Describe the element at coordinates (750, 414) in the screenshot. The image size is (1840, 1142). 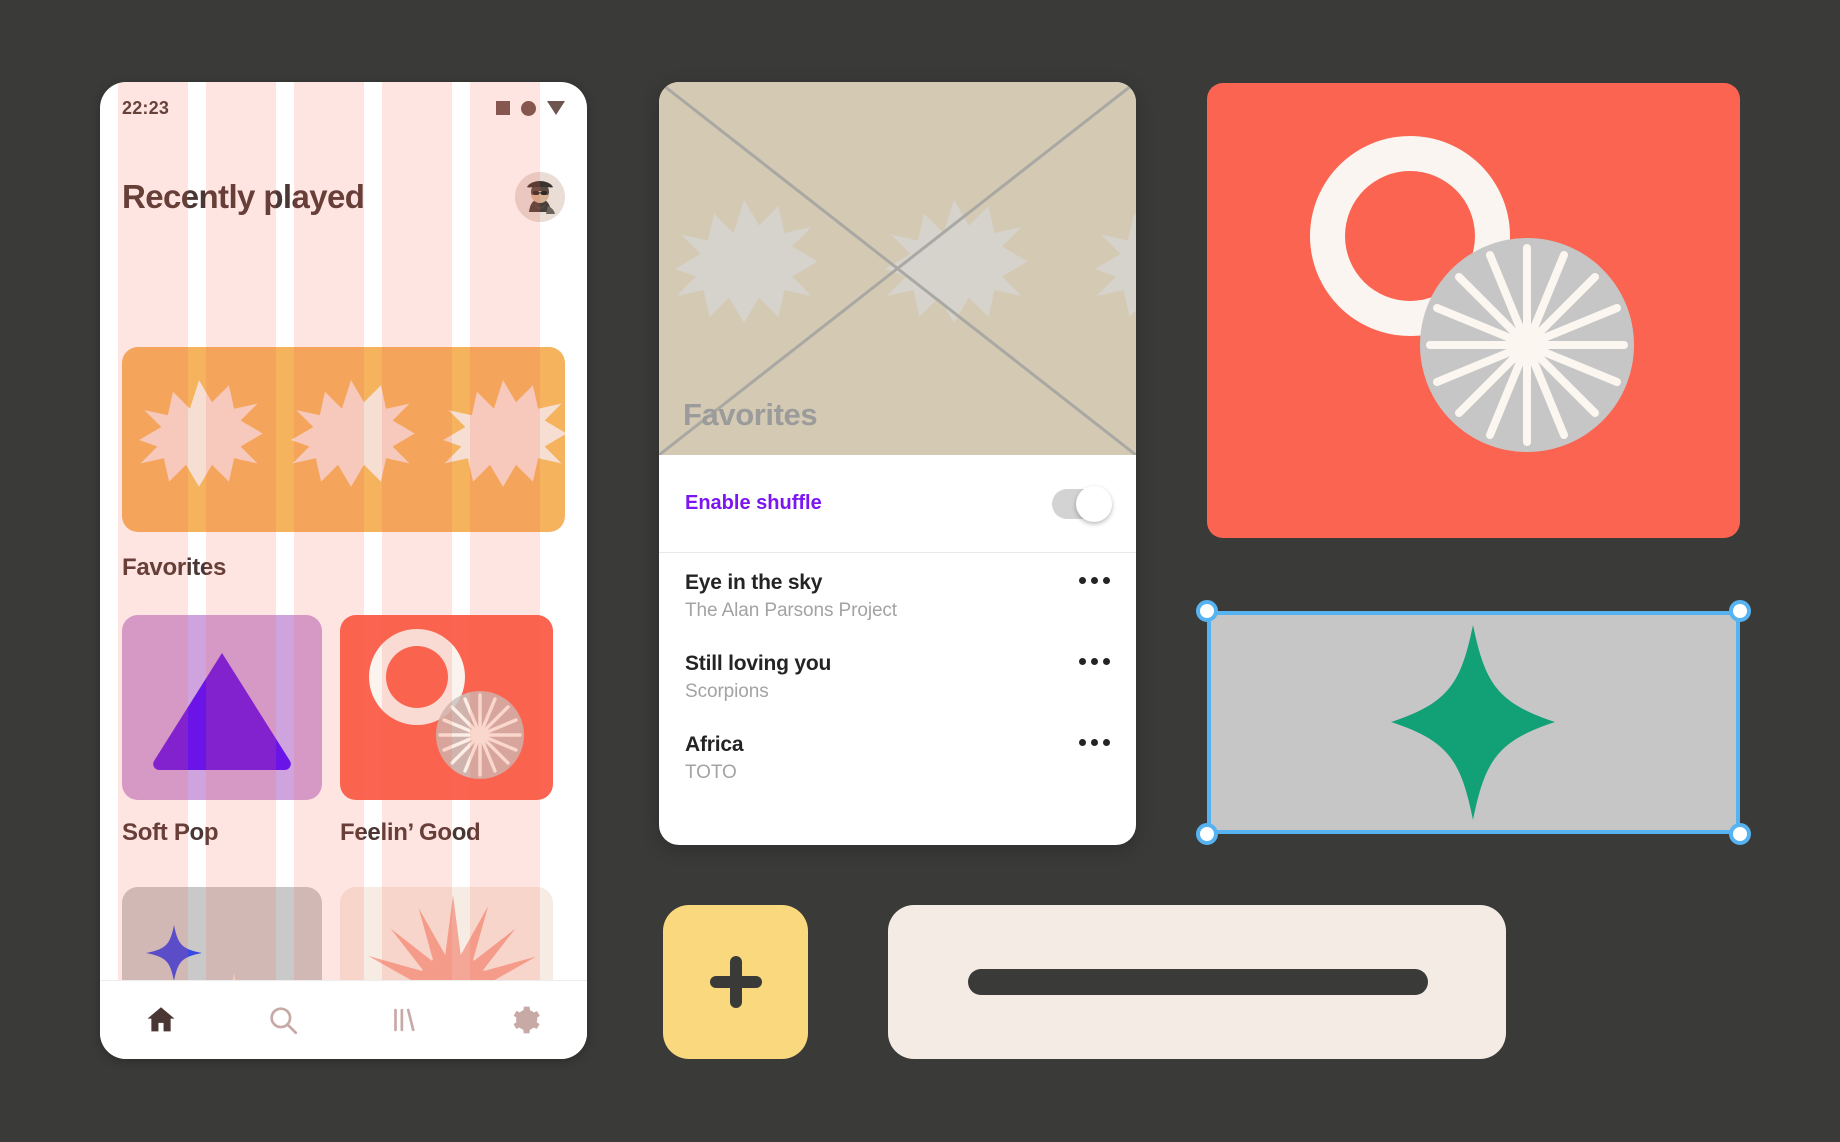
I see `cover-title: Favorites` at that location.